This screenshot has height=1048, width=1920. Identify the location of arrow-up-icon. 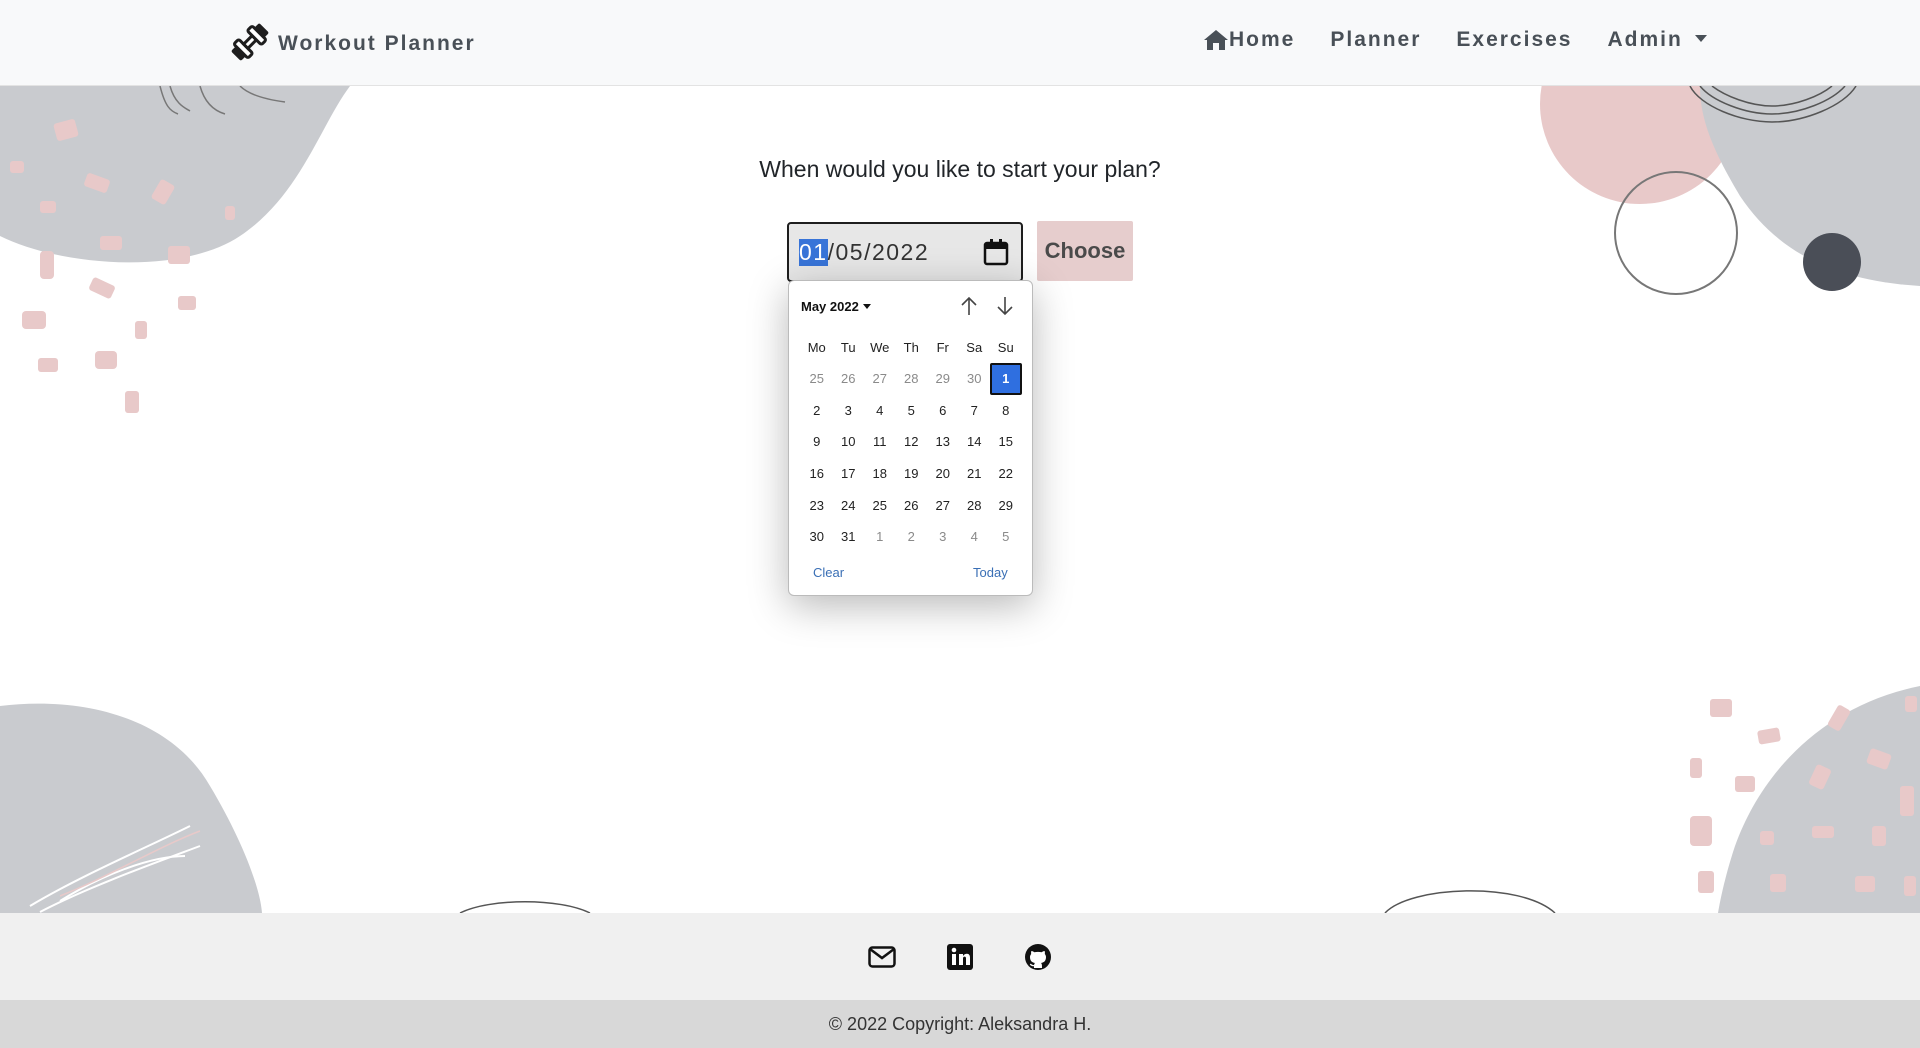
(969, 305).